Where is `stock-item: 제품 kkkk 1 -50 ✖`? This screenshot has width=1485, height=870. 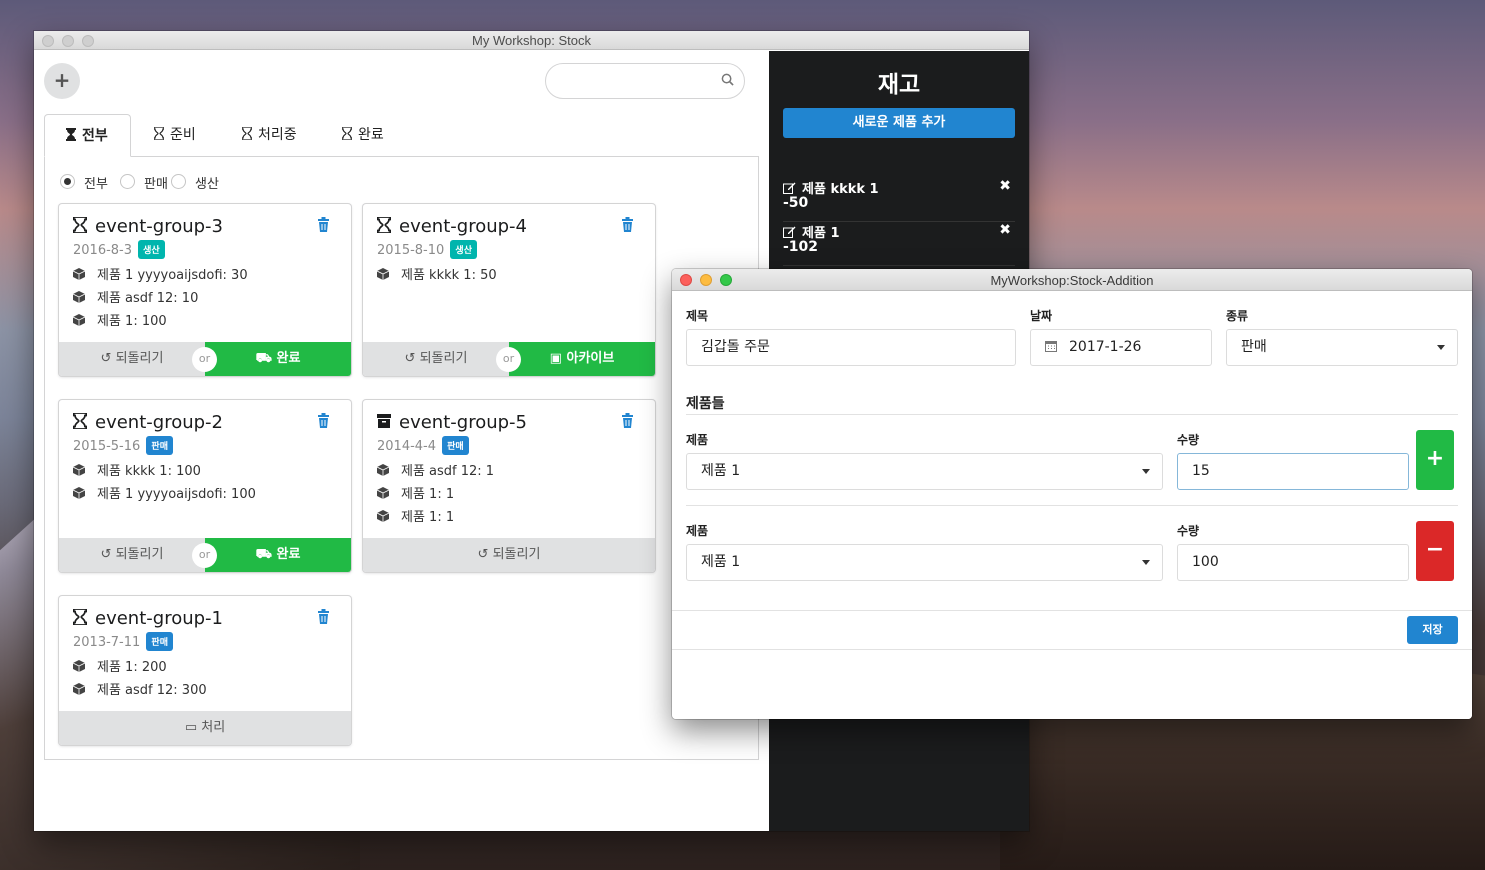 stock-item: 제품 kkkk 1 -50 ✖ is located at coordinates (899, 200).